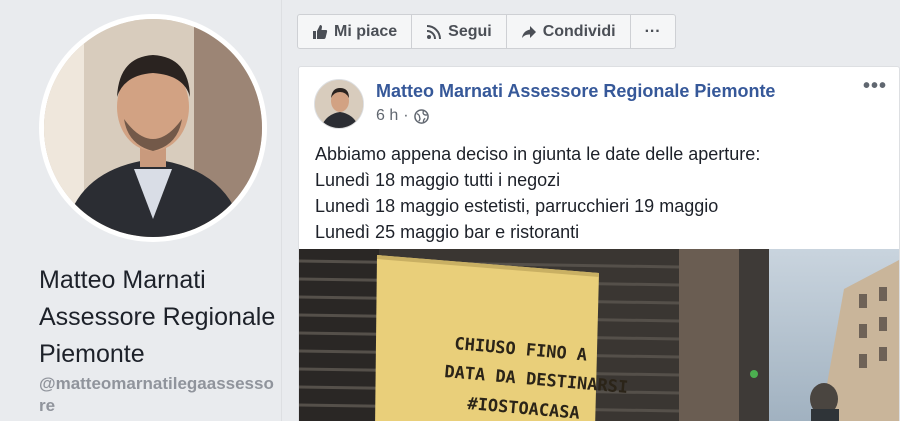 This screenshot has width=900, height=421. What do you see at coordinates (421, 116) in the screenshot?
I see `globe-icon` at bounding box center [421, 116].